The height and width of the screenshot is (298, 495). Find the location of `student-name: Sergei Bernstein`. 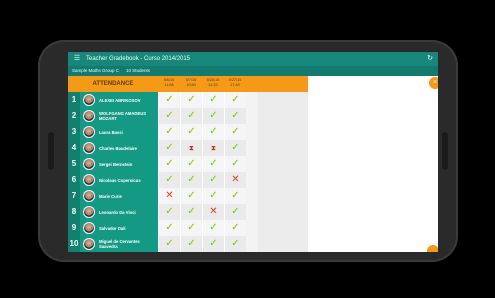

student-name: Sergei Bernstein is located at coordinates (116, 164).